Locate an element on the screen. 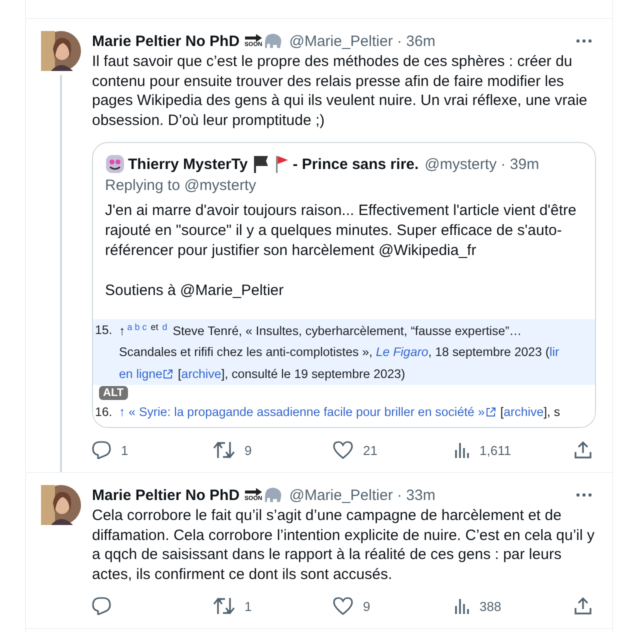 The image size is (638, 633). robot-face-icon is located at coordinates (115, 164).